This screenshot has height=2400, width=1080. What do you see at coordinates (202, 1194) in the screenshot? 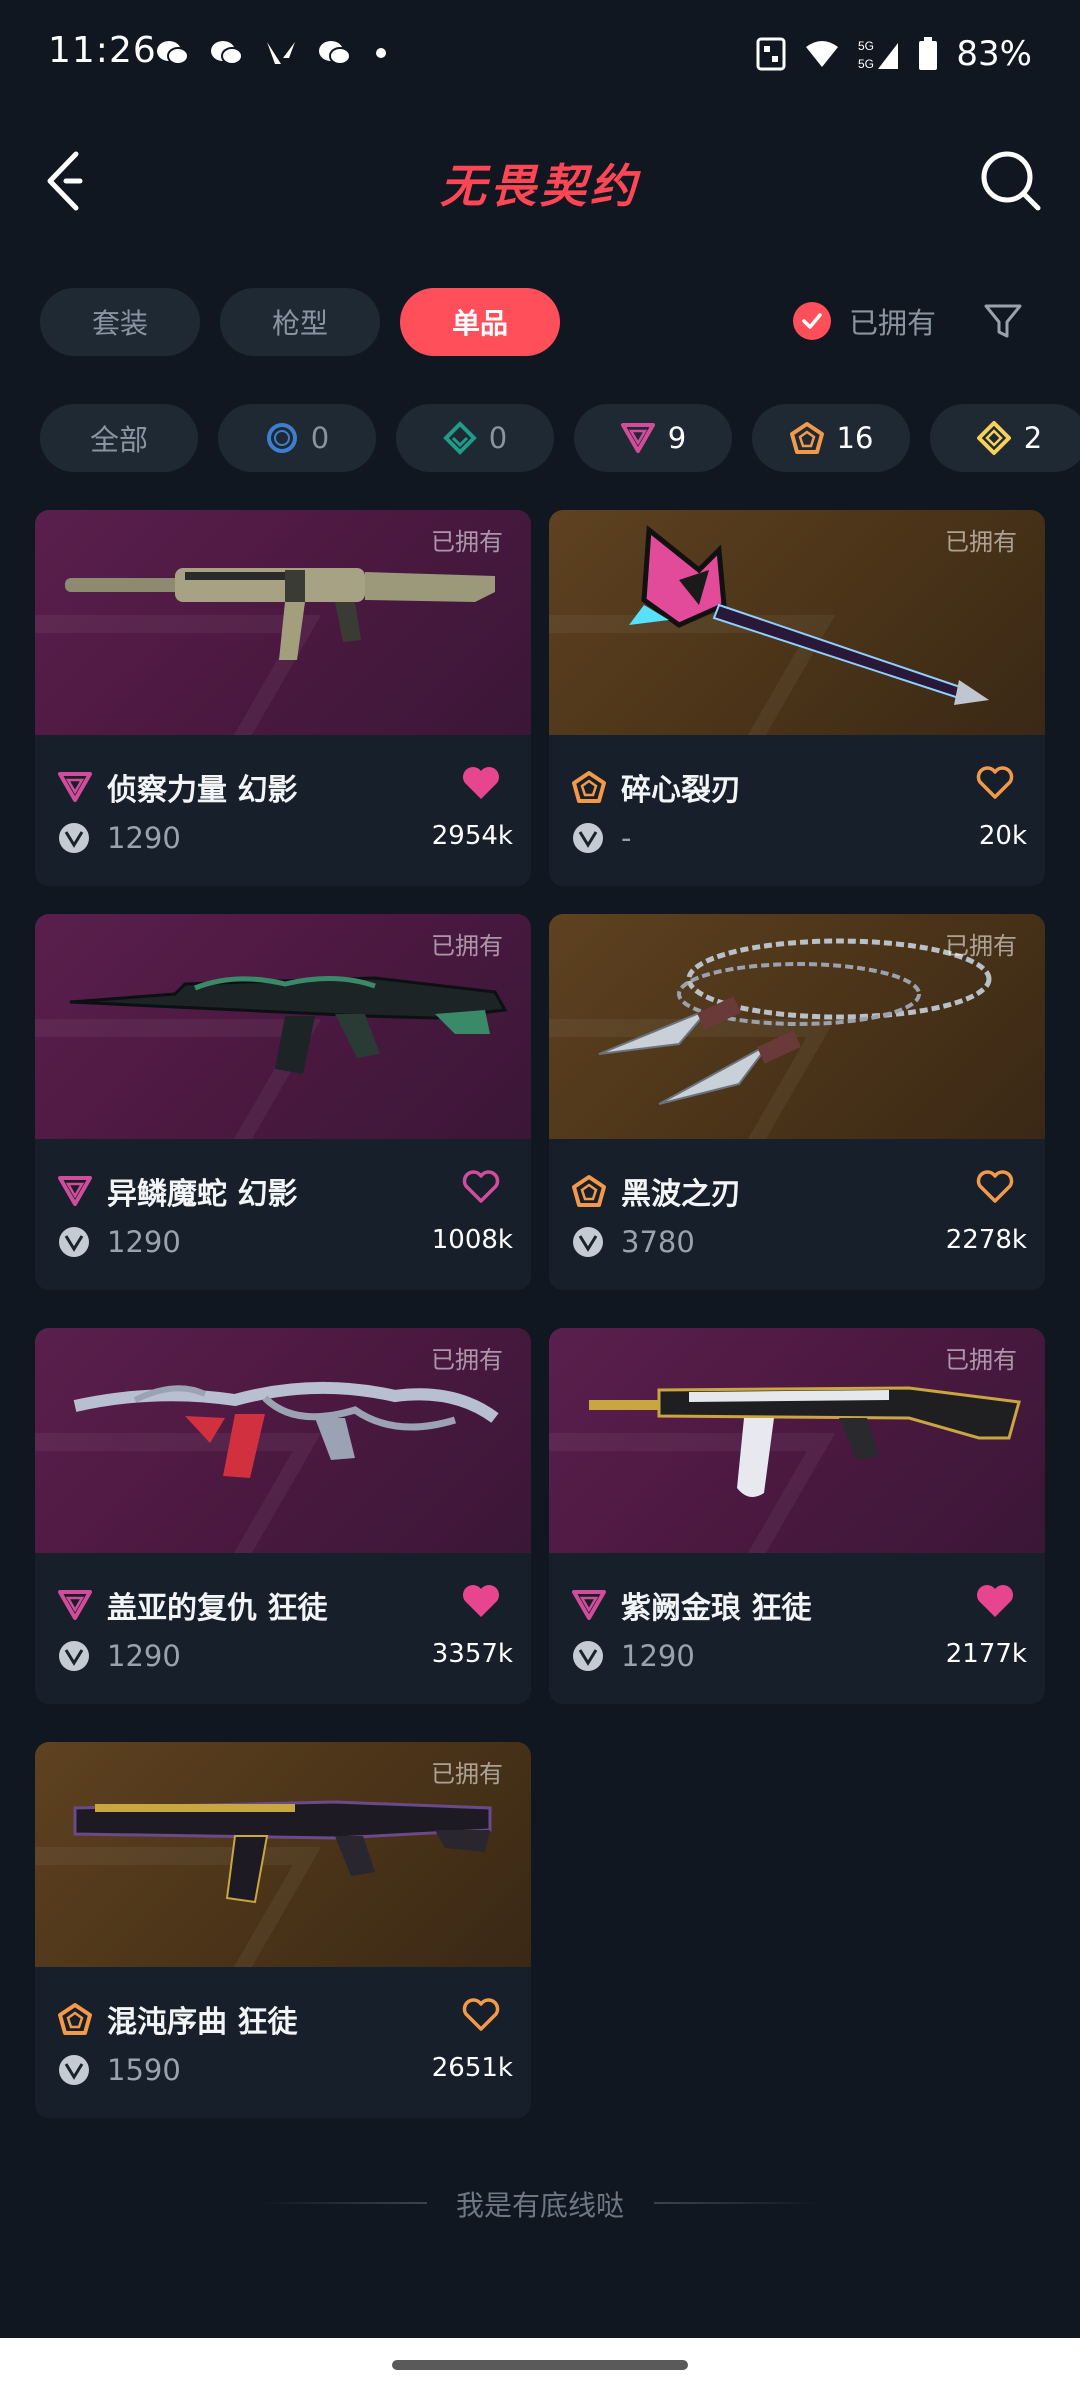
I see `skin-name: 异鳞魔蛇 幻影` at bounding box center [202, 1194].